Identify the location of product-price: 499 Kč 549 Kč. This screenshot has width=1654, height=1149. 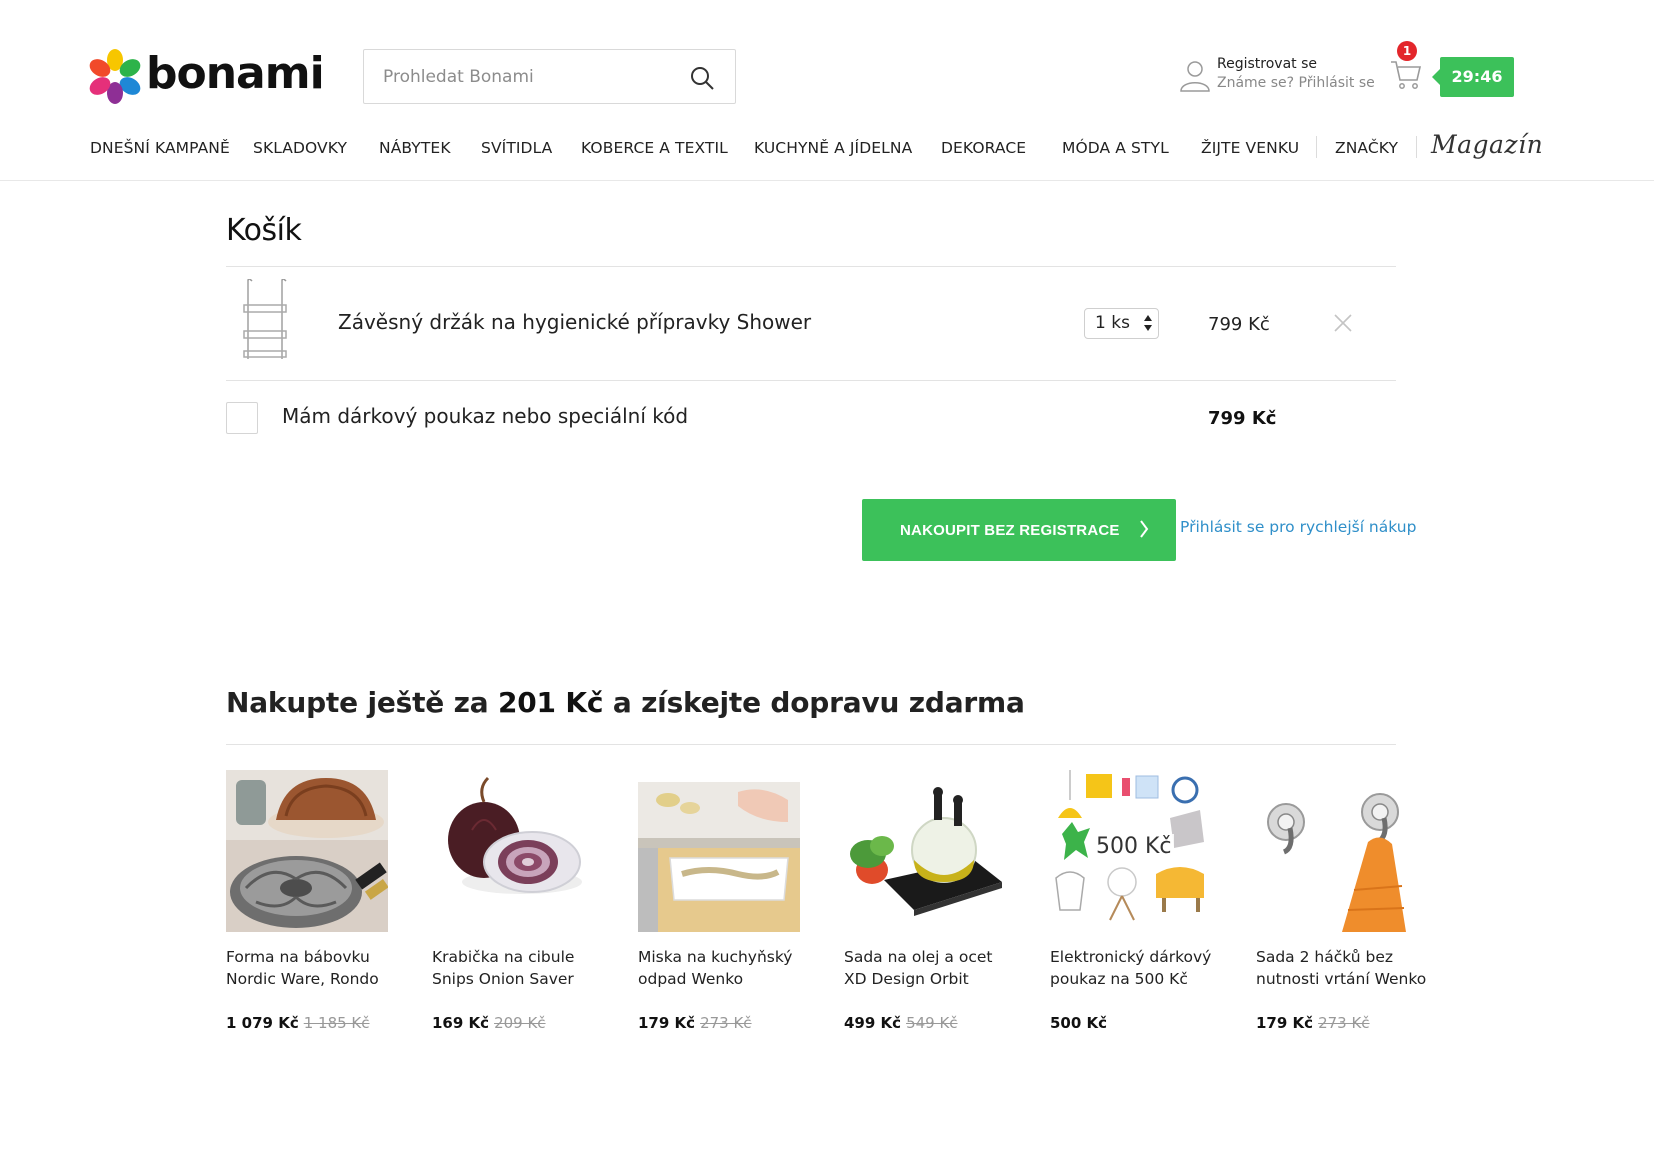
(901, 1023).